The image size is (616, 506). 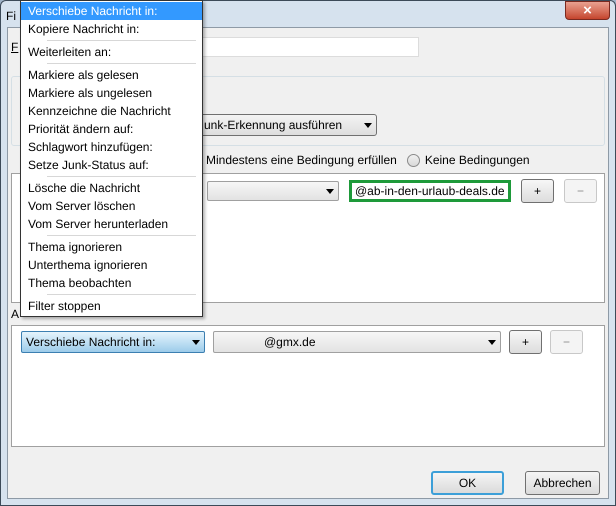 I want to click on menu-item: Vom Server herunterladen, so click(x=111, y=224).